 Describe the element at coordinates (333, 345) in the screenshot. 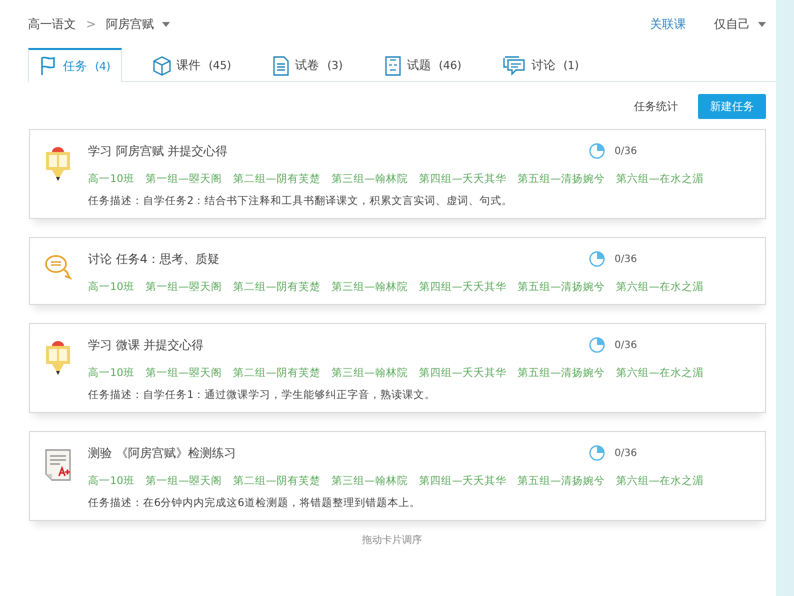

I see `task-title: 学习 微课 并提交心得` at that location.